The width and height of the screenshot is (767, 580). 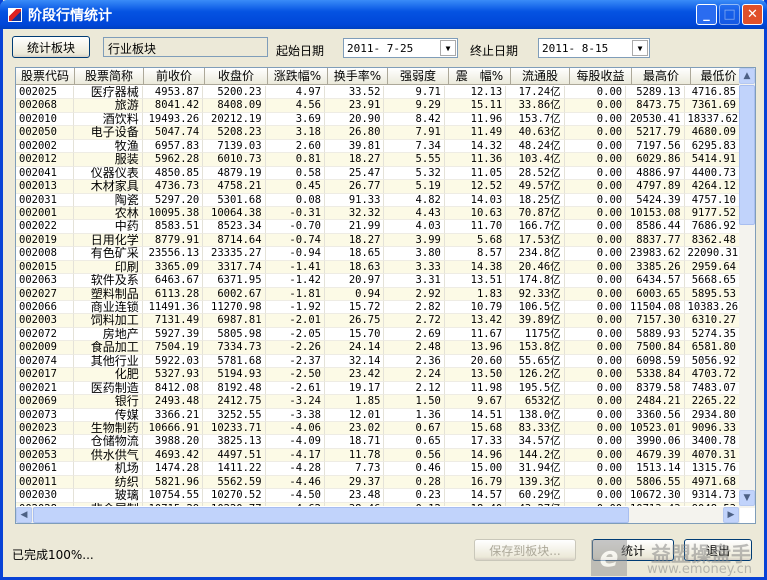 What do you see at coordinates (355, 213) in the screenshot?
I see `cell-turnover: 32.32` at bounding box center [355, 213].